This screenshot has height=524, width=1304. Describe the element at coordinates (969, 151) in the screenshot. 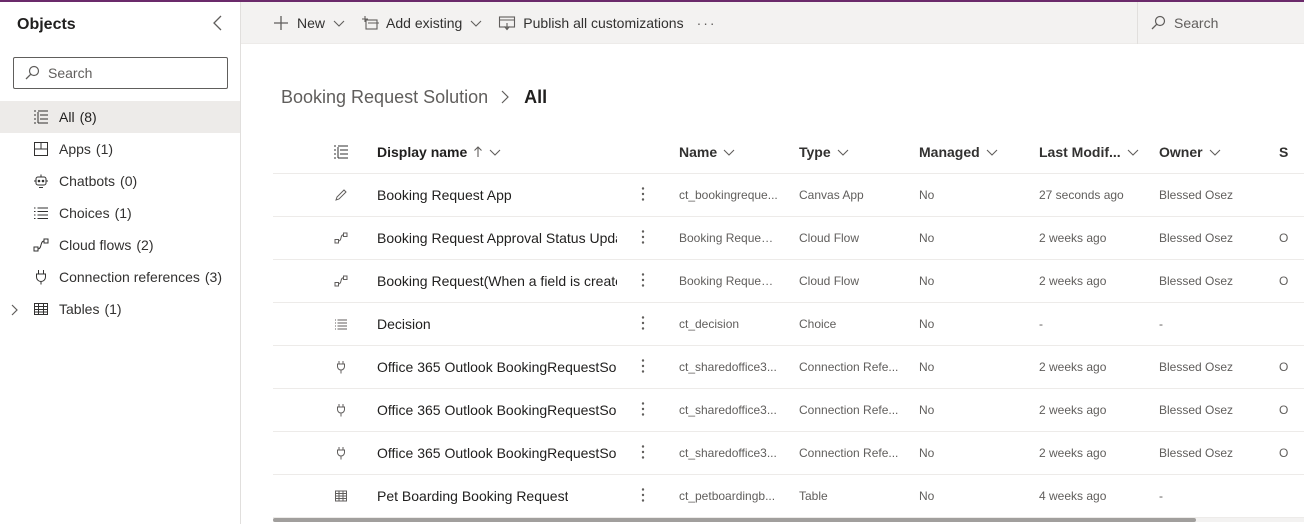

I see `column-header-managed: Managed` at that location.